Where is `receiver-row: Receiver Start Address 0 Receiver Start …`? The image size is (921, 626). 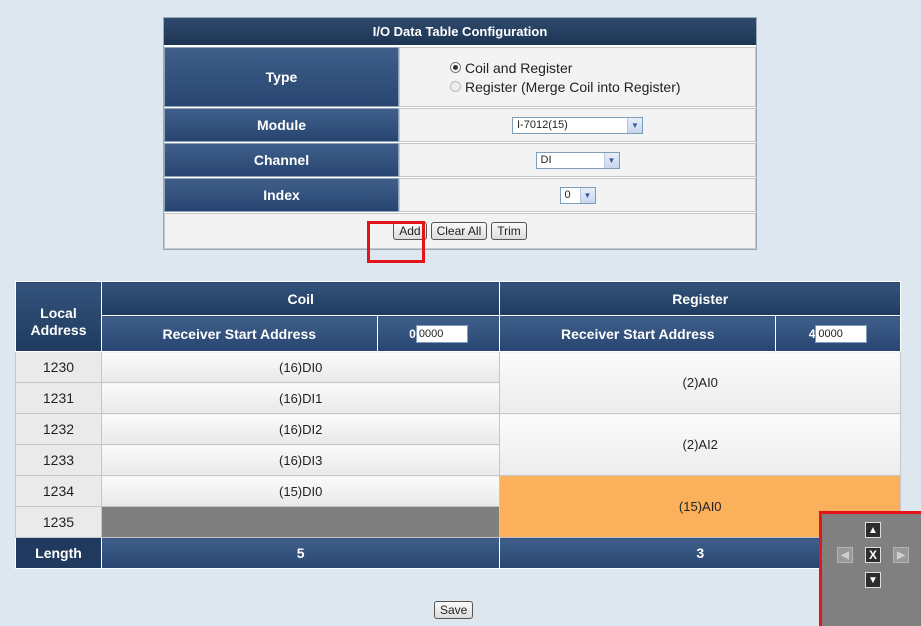
receiver-row: Receiver Start Address 0 Receiver Start … is located at coordinates (458, 333).